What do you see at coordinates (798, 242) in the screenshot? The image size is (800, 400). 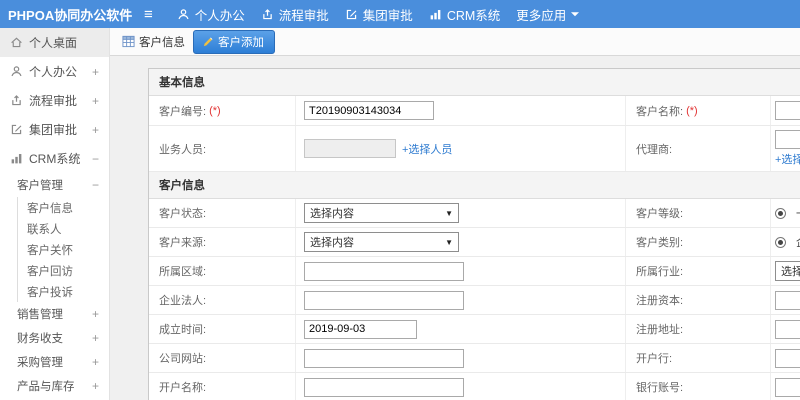 I see `radio-label: 企业` at bounding box center [798, 242].